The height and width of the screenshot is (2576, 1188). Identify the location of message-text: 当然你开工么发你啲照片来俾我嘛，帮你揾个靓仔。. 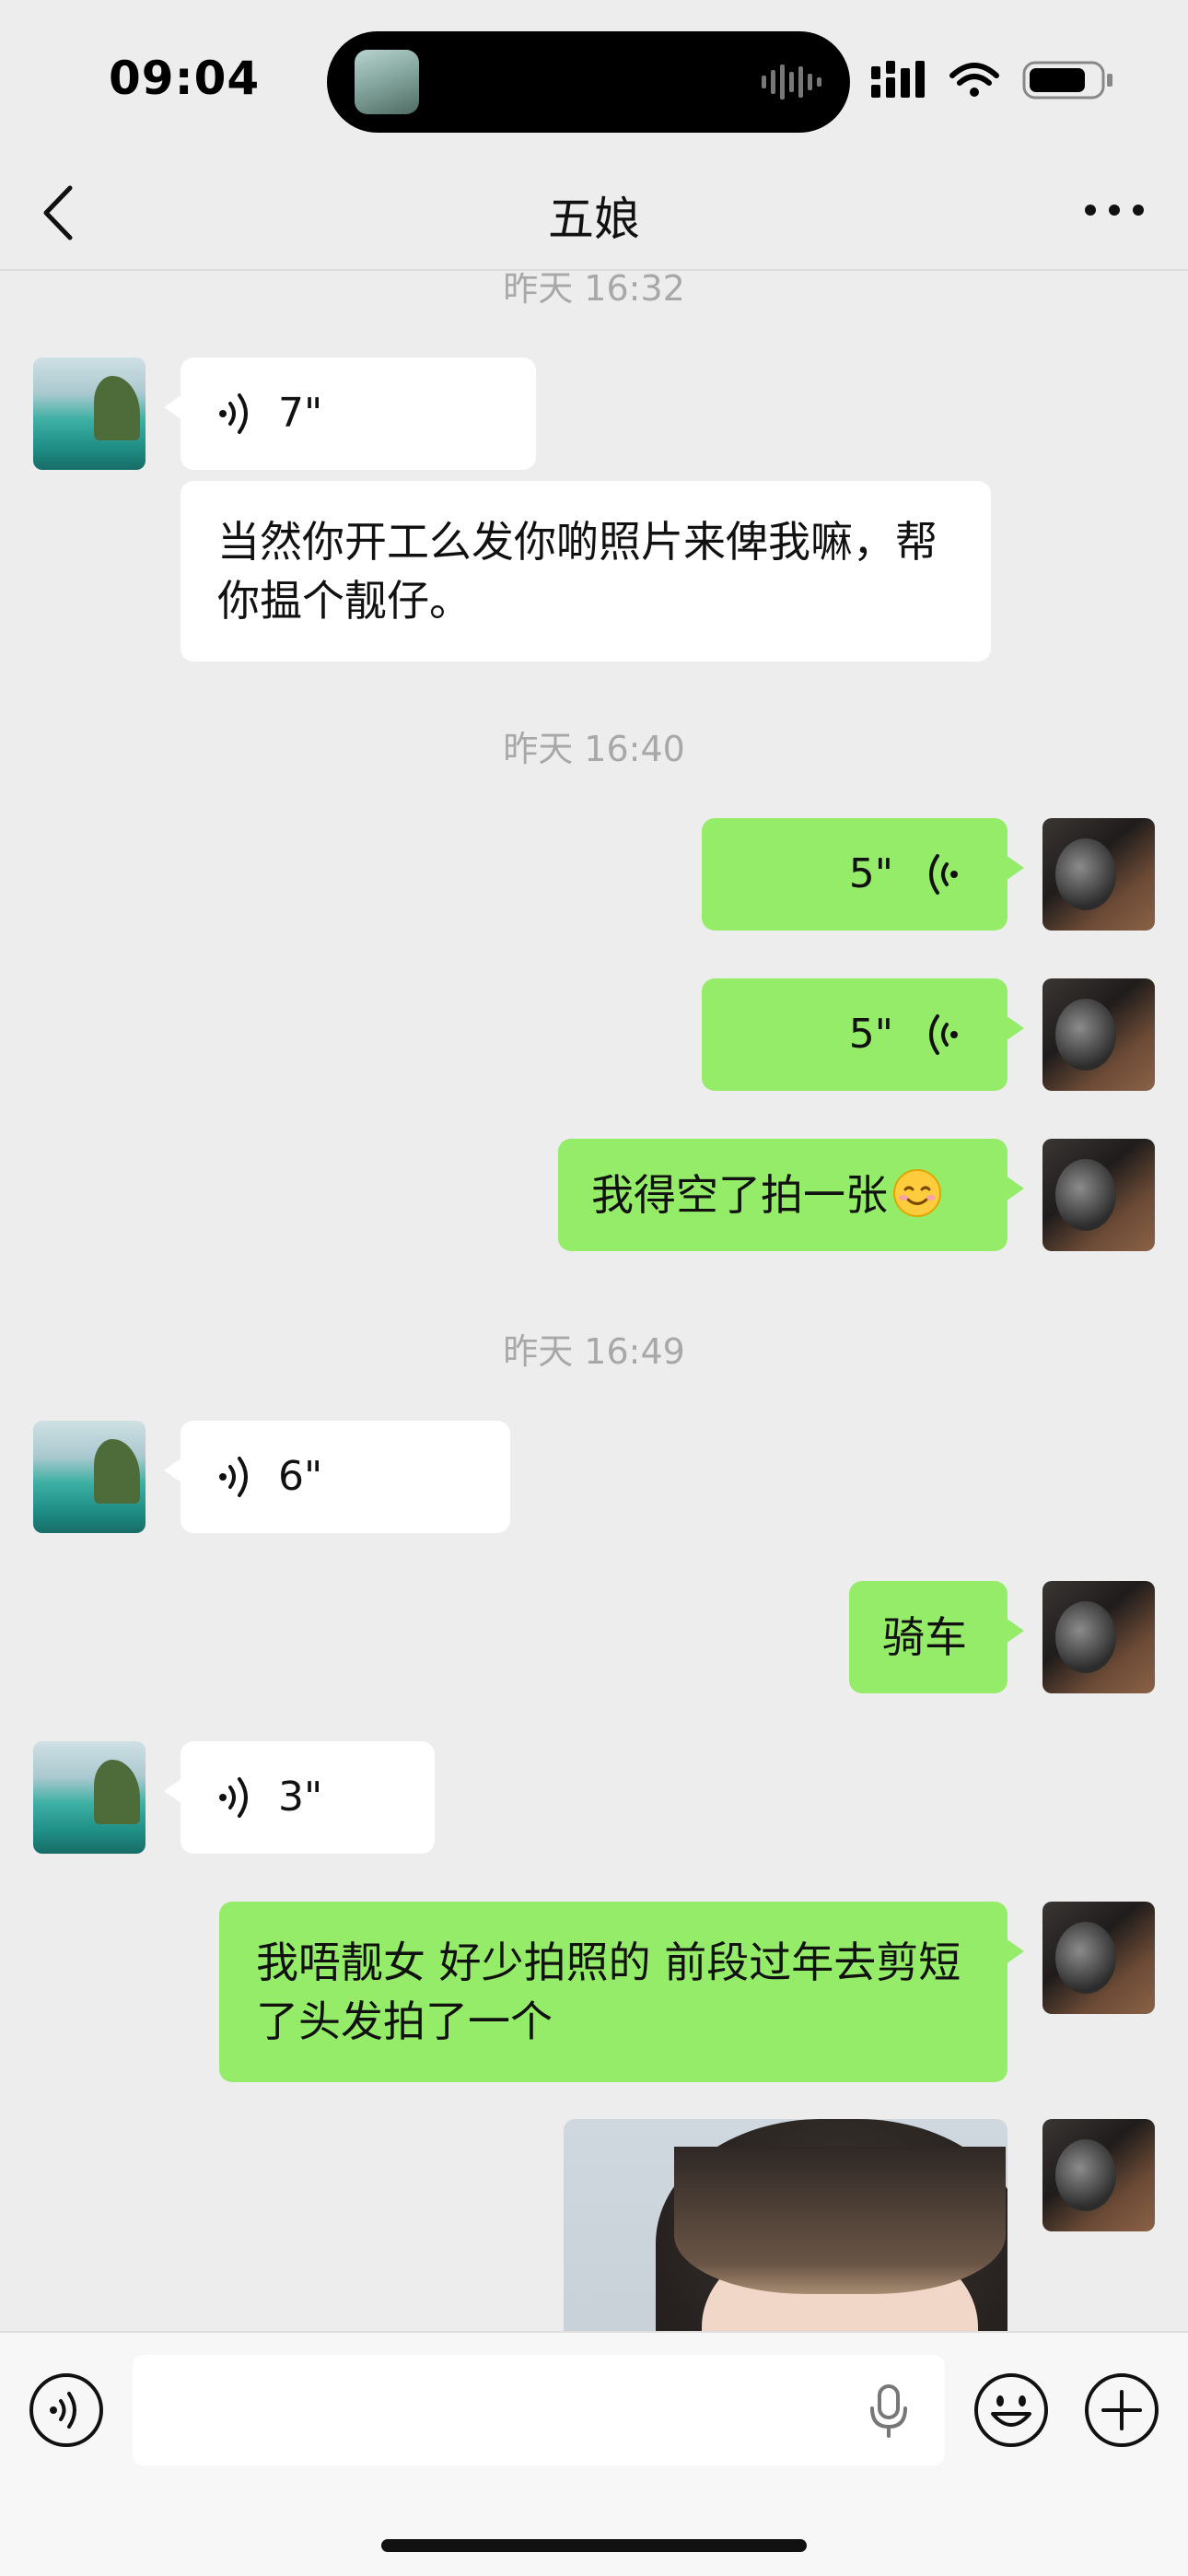
(577, 571).